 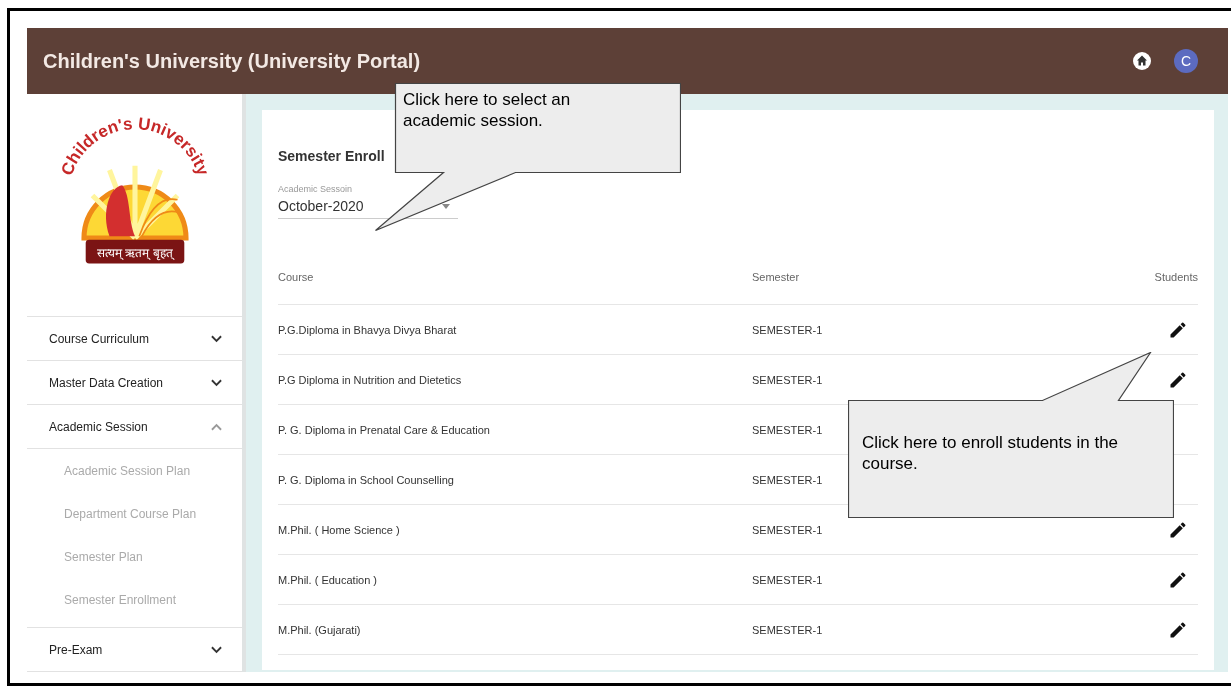 What do you see at coordinates (134, 339) in the screenshot?
I see `sidebar-item: Course Curriculum` at bounding box center [134, 339].